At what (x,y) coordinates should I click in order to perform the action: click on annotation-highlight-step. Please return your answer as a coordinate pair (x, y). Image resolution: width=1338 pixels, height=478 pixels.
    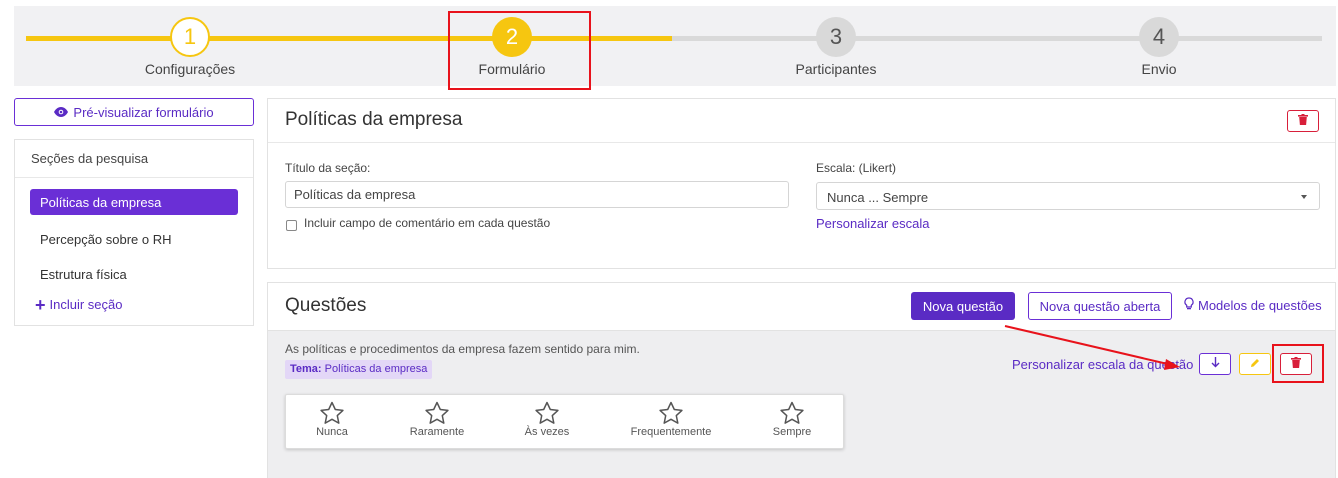
    Looking at the image, I should click on (519, 50).